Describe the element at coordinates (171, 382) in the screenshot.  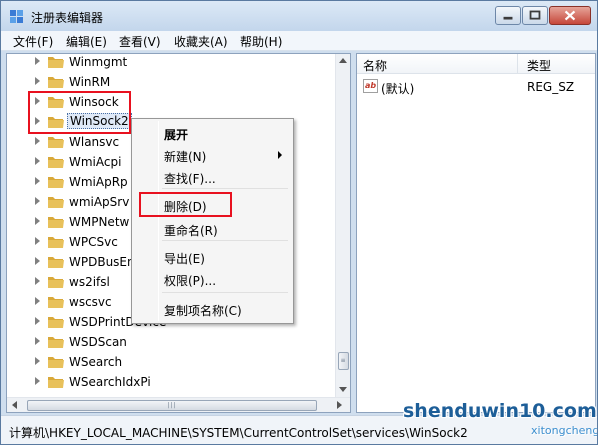
I see `tree-item: WSearchIdxPi` at that location.